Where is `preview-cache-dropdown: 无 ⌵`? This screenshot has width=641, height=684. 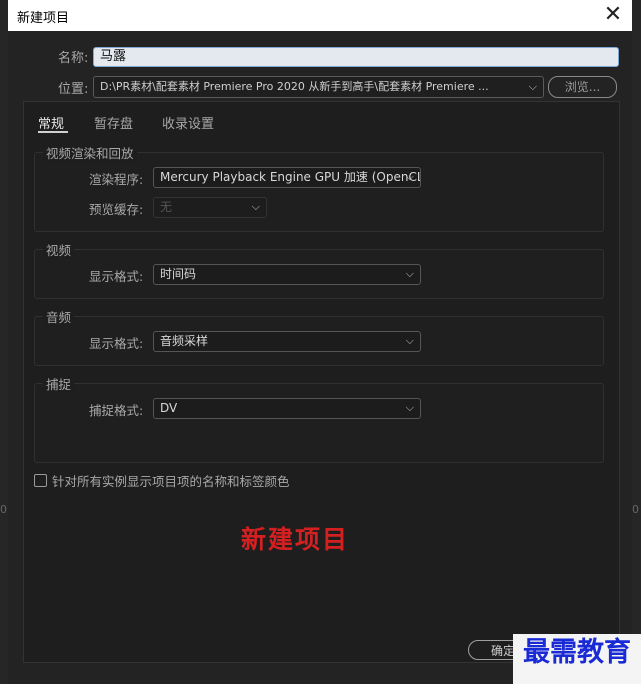
preview-cache-dropdown: 无 ⌵ is located at coordinates (210, 207).